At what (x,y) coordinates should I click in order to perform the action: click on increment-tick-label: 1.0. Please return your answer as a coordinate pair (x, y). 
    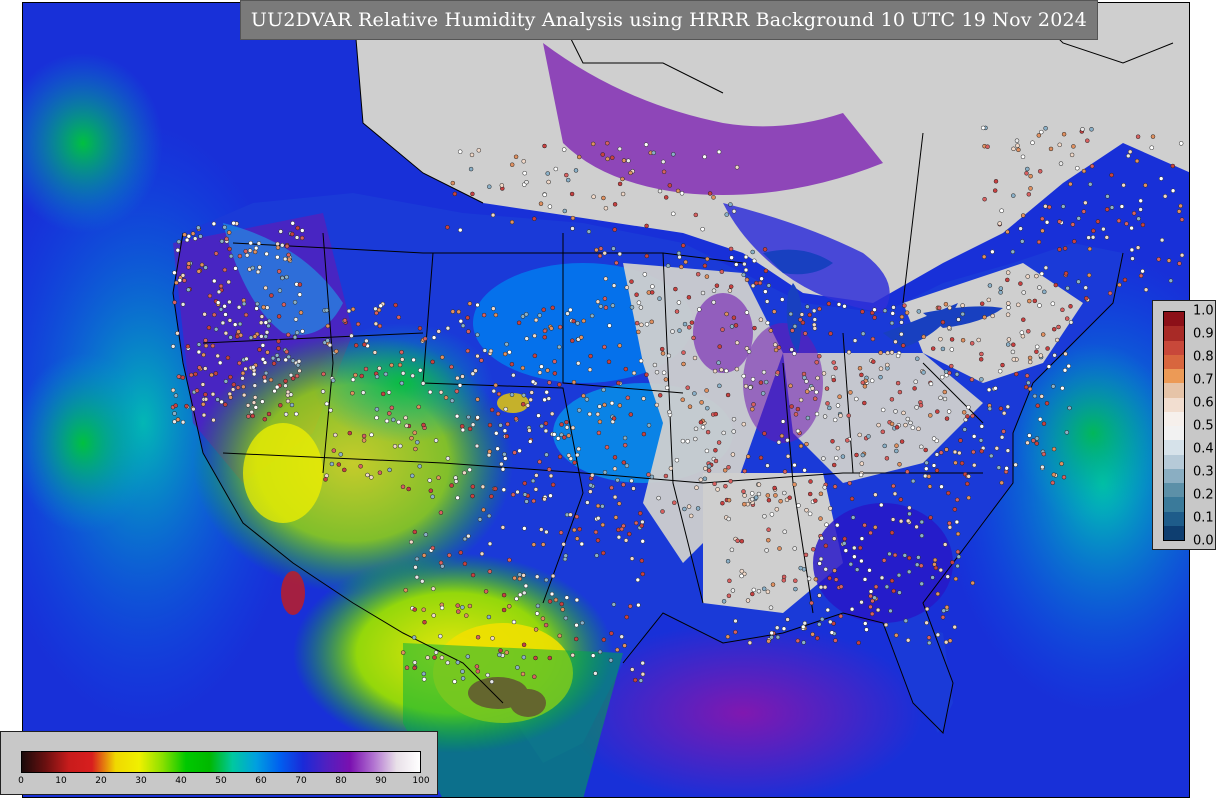
    Looking at the image, I should click on (1203, 311).